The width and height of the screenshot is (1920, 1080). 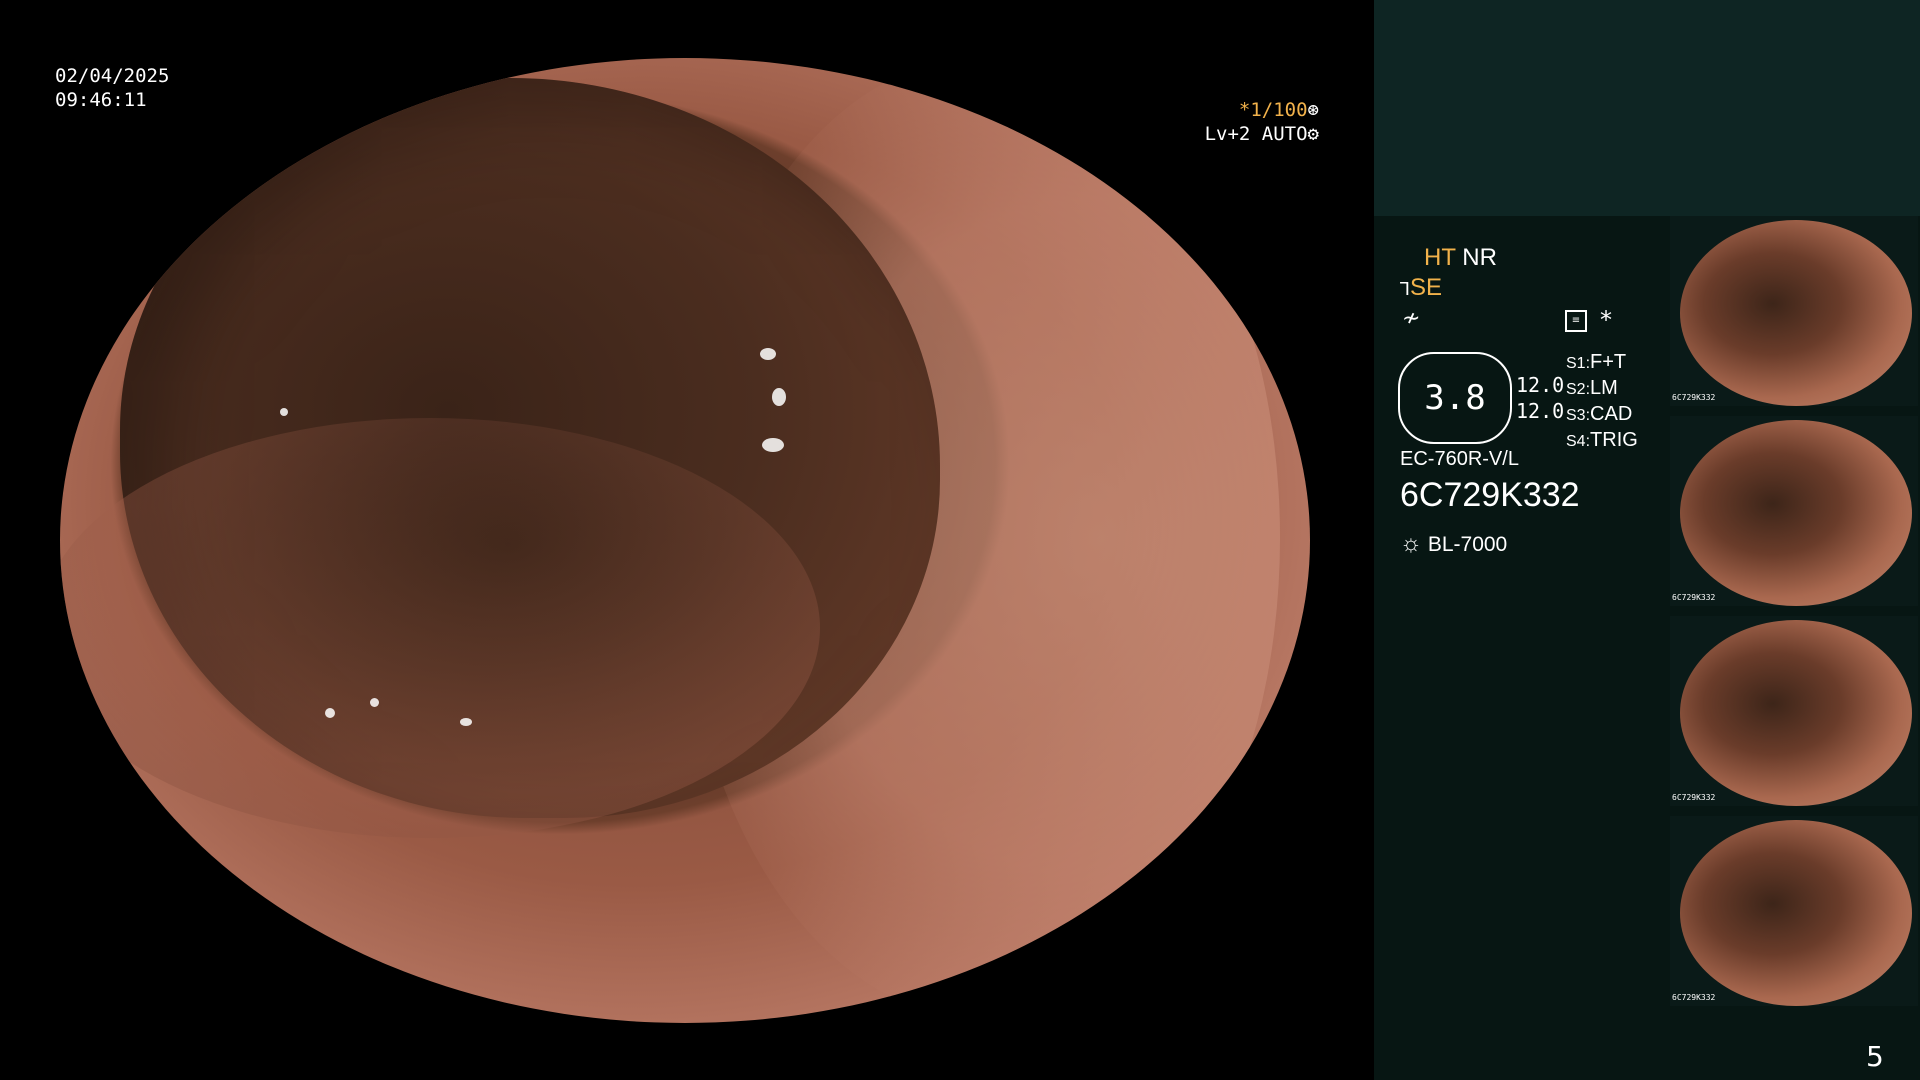 I want to click on light-source-row: ☼ BL-7000, so click(x=1453, y=544).